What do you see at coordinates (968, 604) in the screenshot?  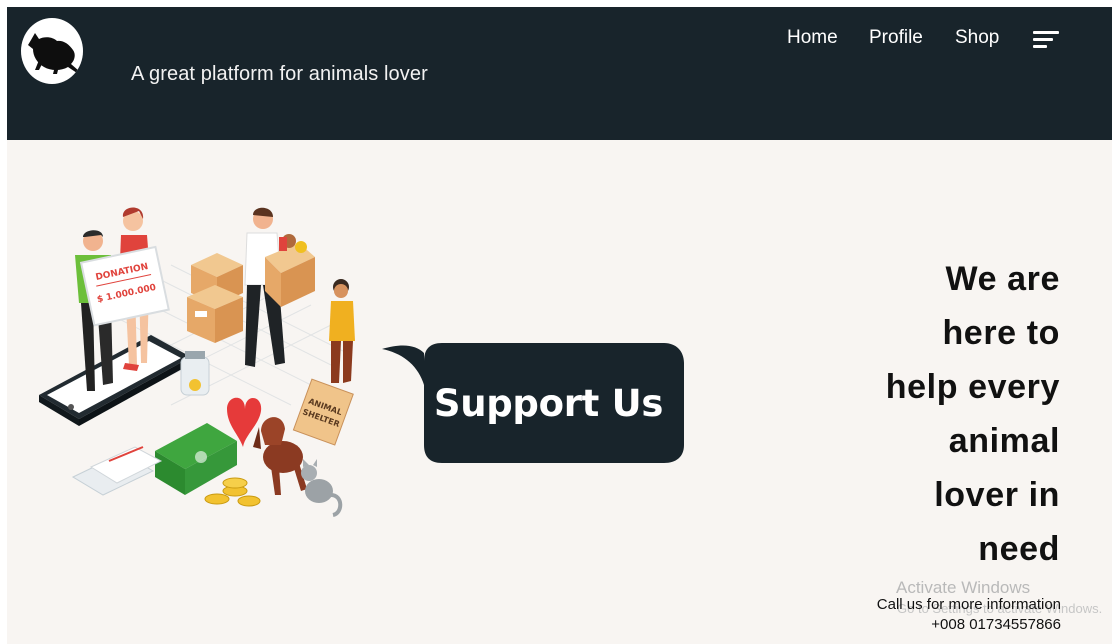 I see `contact-label: Call us for more information` at bounding box center [968, 604].